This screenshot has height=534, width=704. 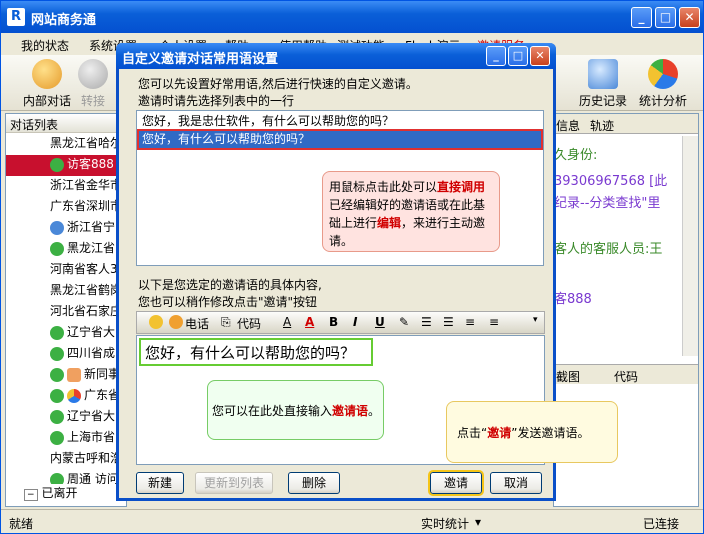 I want to click on dialog-maximize-button: □, so click(x=518, y=56).